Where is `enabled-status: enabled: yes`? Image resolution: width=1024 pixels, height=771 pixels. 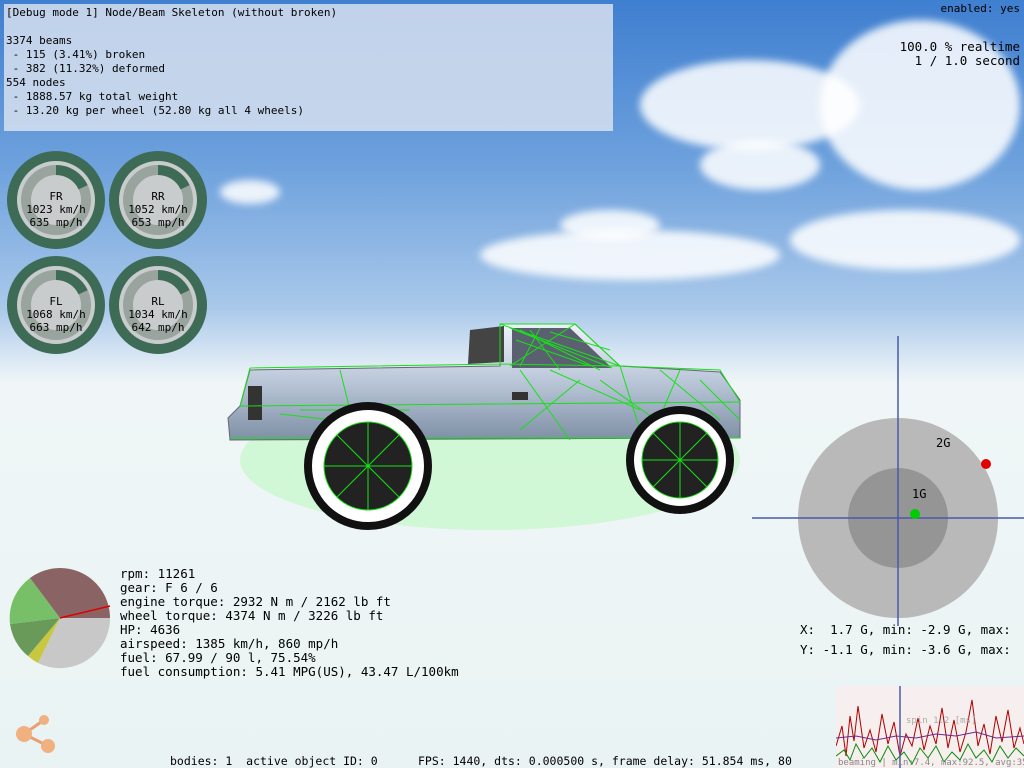 enabled-status: enabled: yes is located at coordinates (980, 8).